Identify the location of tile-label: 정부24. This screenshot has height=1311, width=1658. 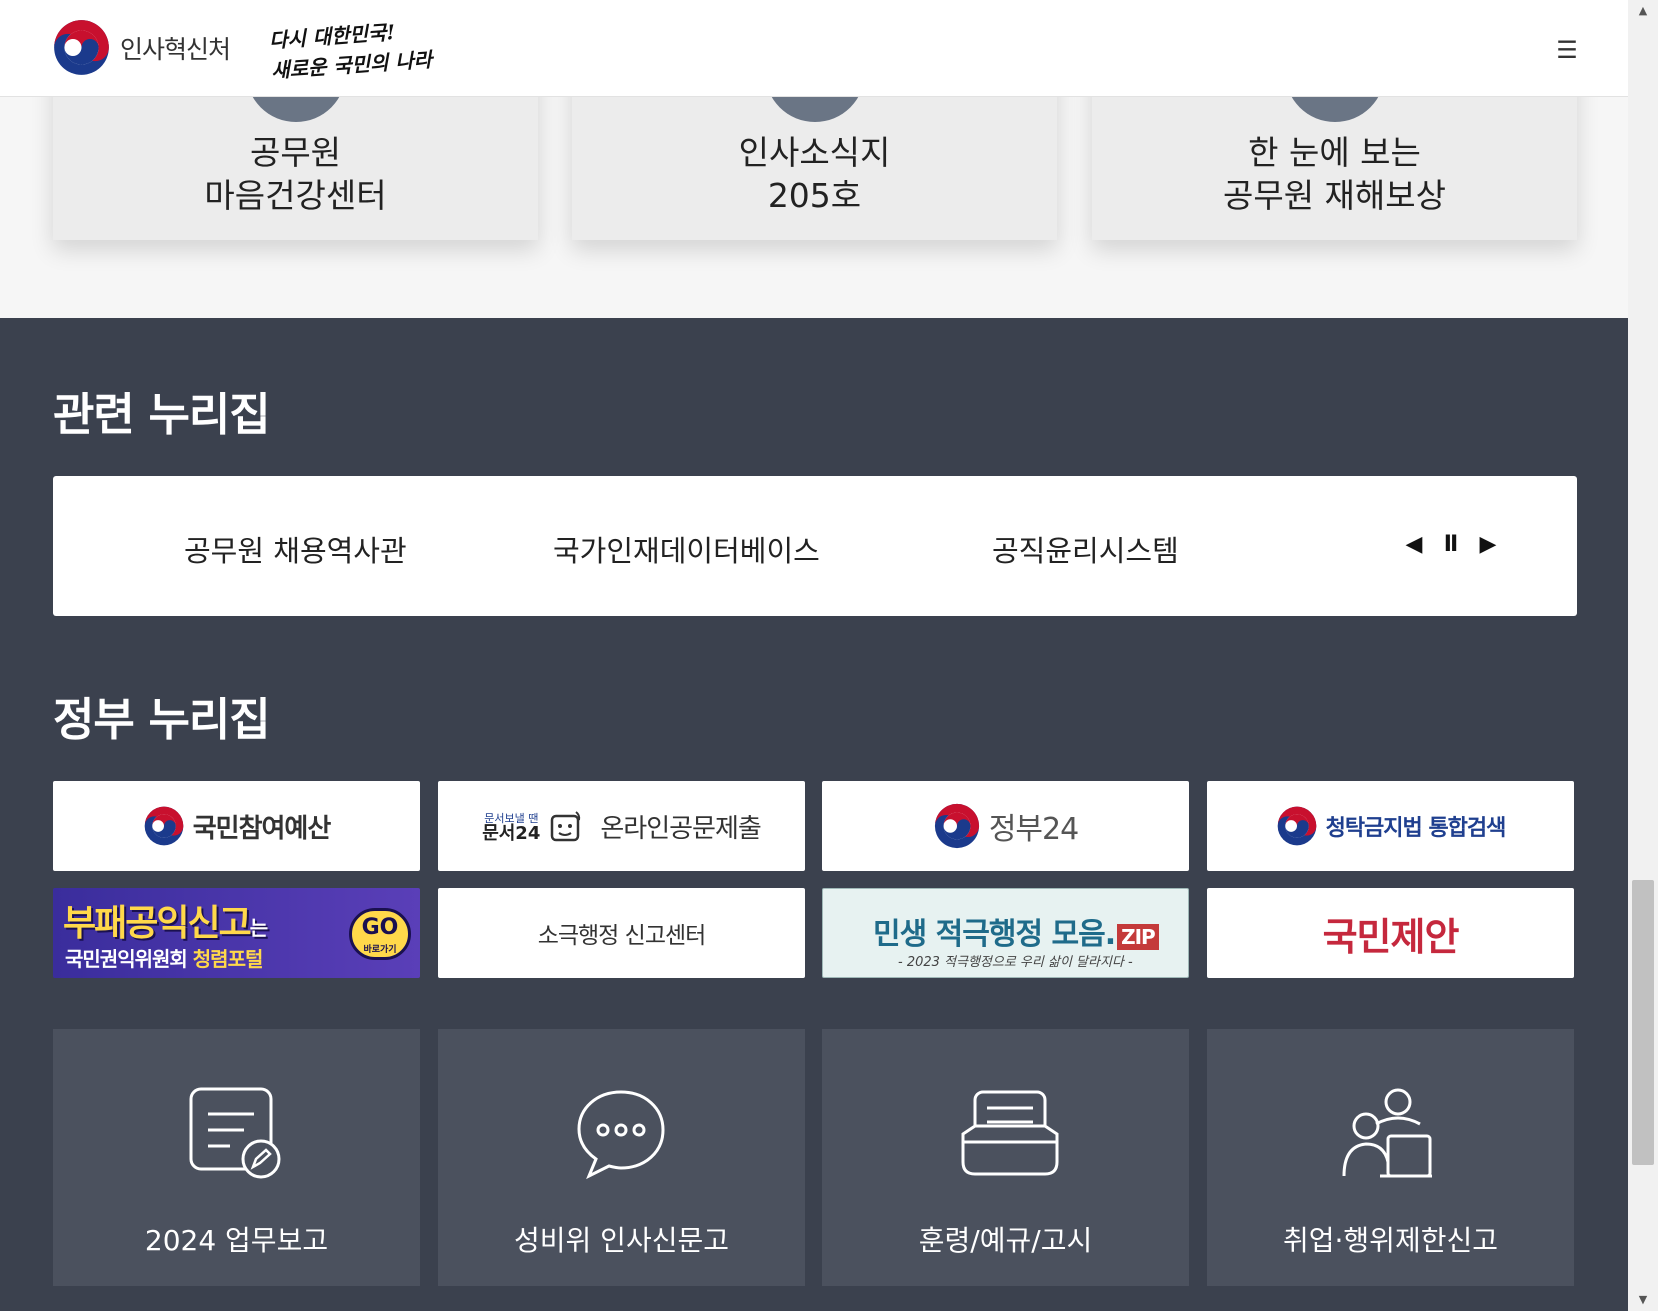
(1033, 829).